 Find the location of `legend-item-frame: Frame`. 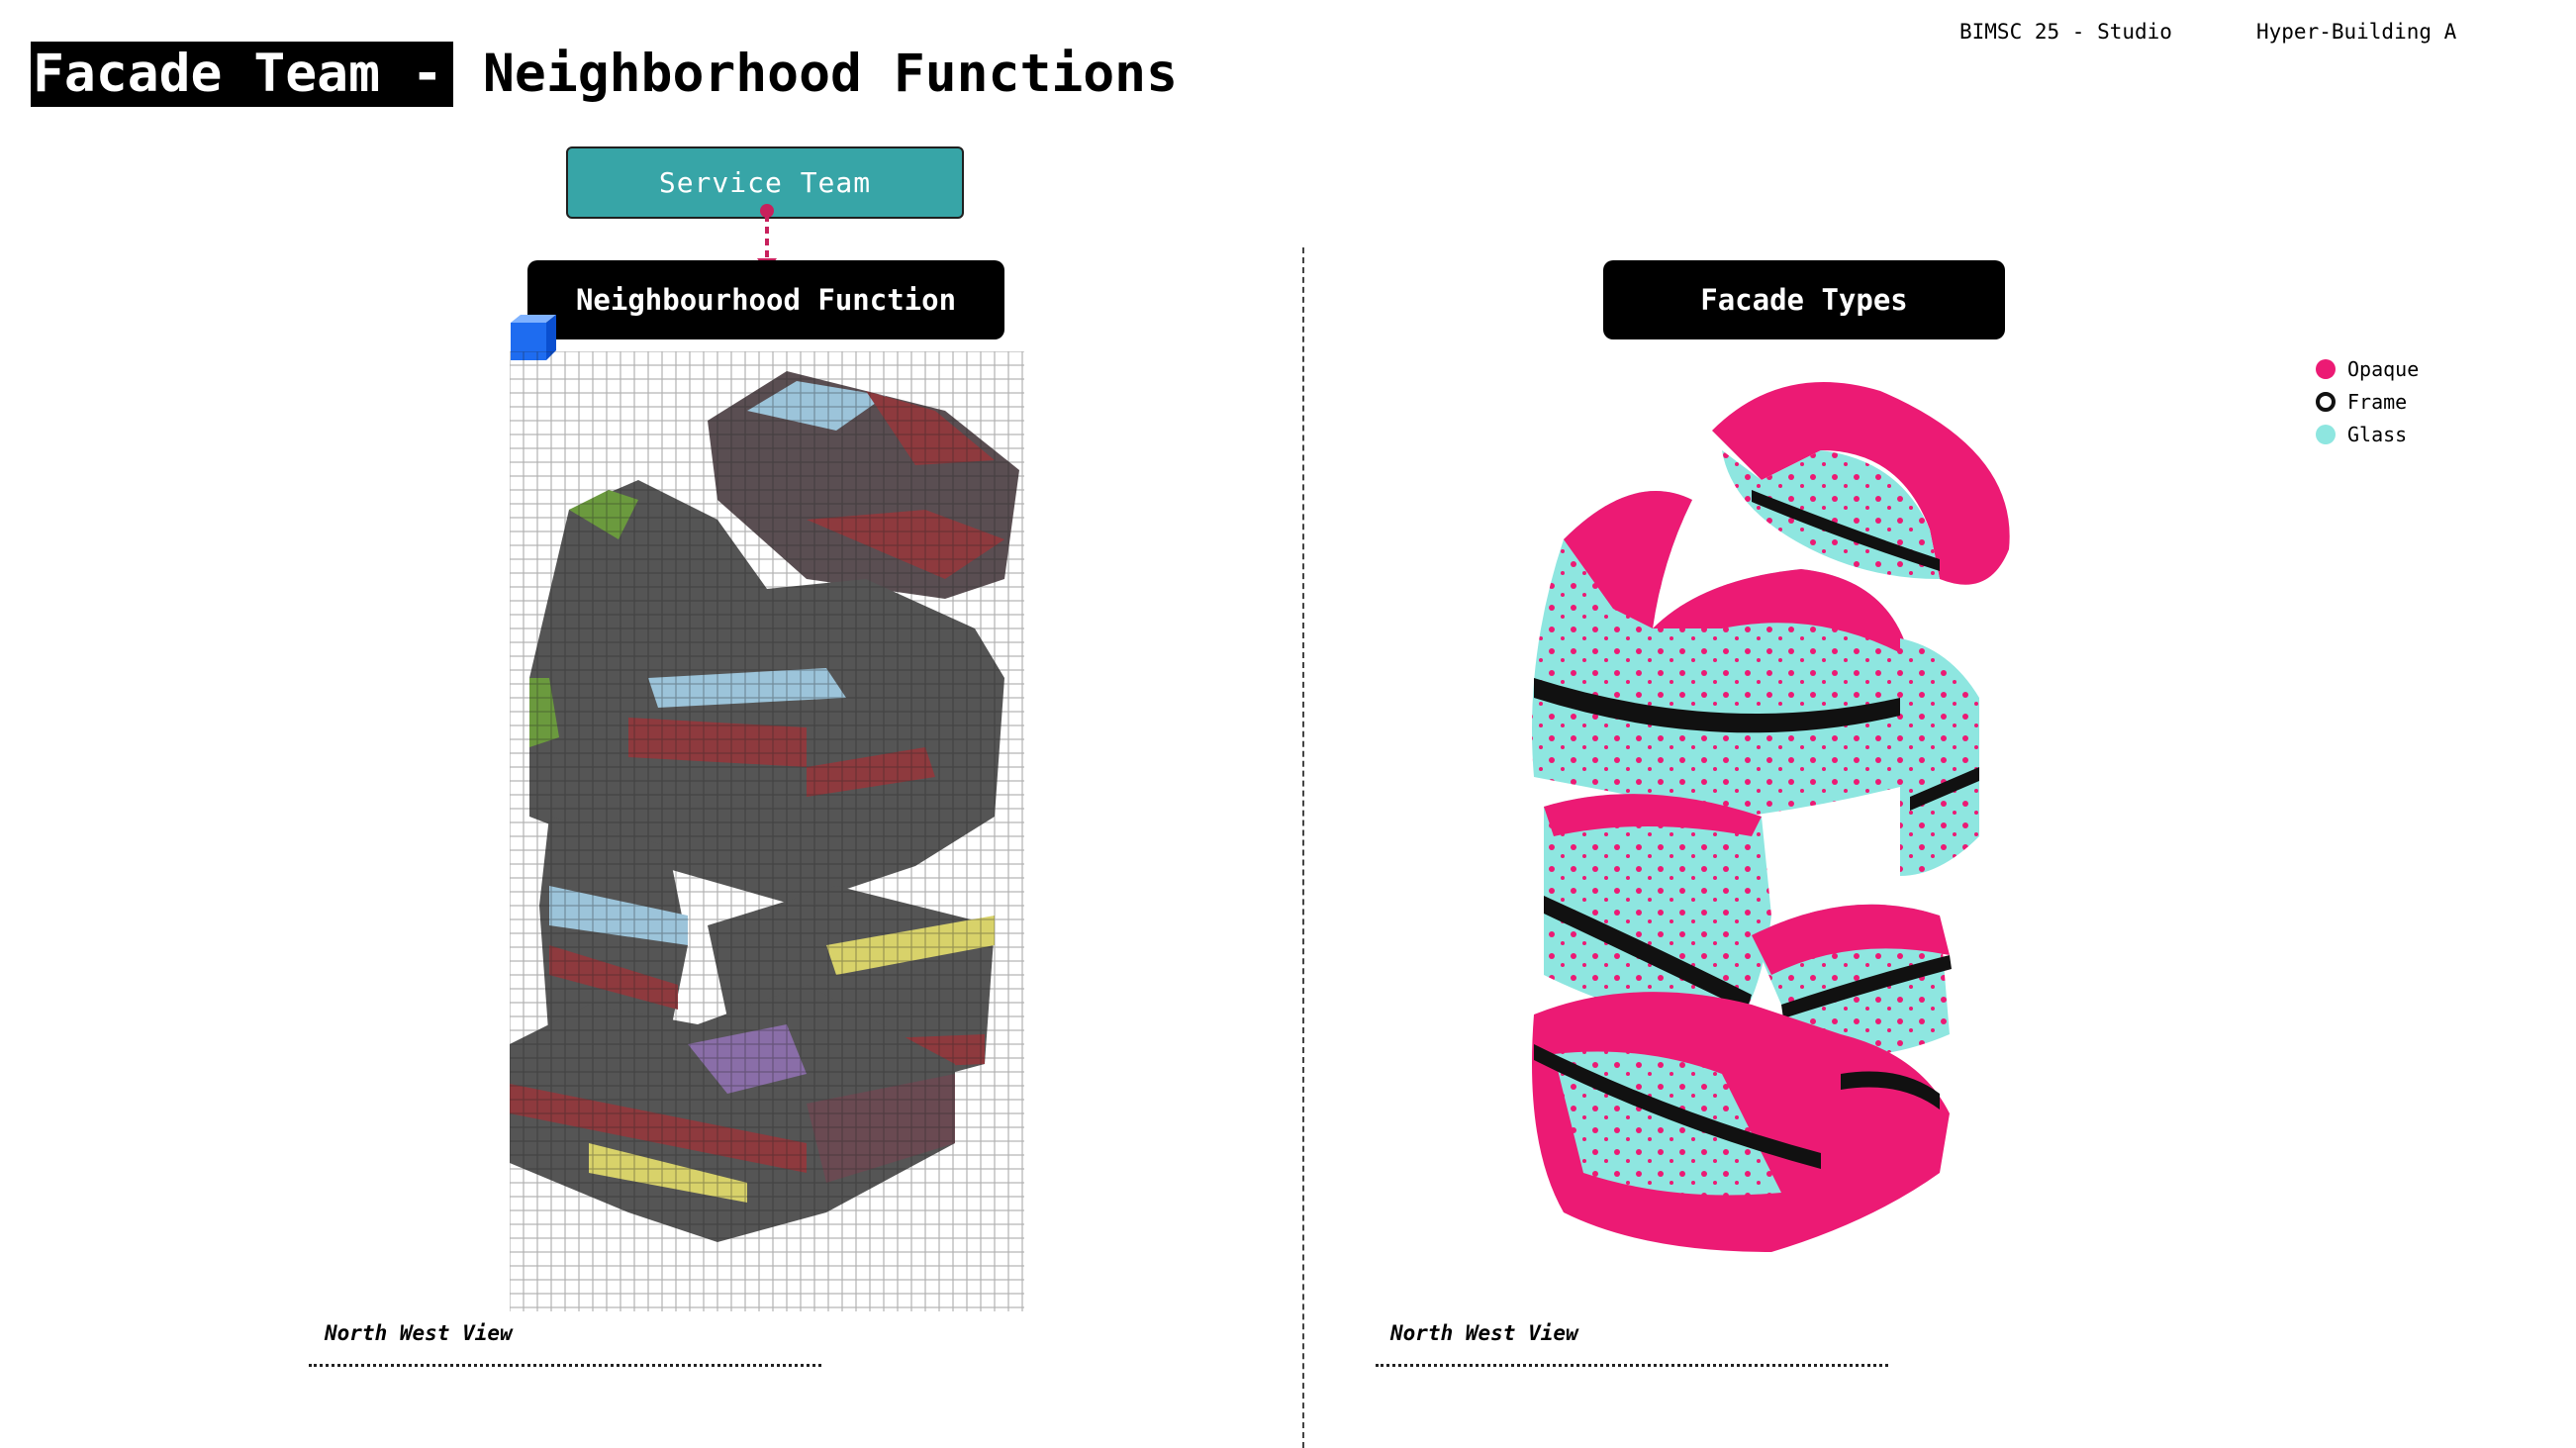

legend-item-frame: Frame is located at coordinates (2367, 402).